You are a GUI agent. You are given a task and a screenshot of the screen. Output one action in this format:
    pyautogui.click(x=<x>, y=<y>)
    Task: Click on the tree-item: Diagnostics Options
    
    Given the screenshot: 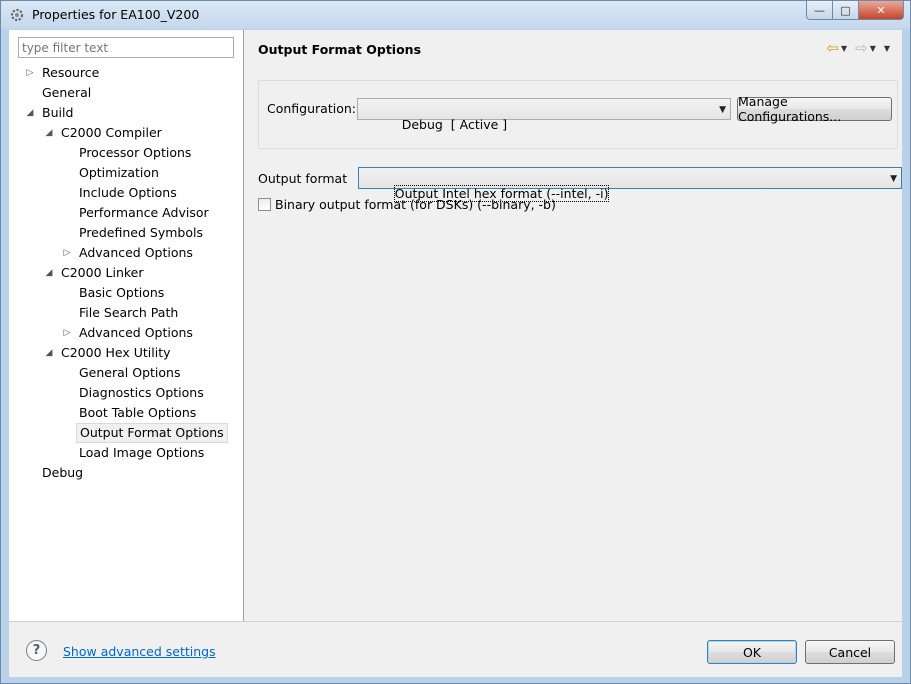 What is the action you would take?
    pyautogui.click(x=126, y=393)
    